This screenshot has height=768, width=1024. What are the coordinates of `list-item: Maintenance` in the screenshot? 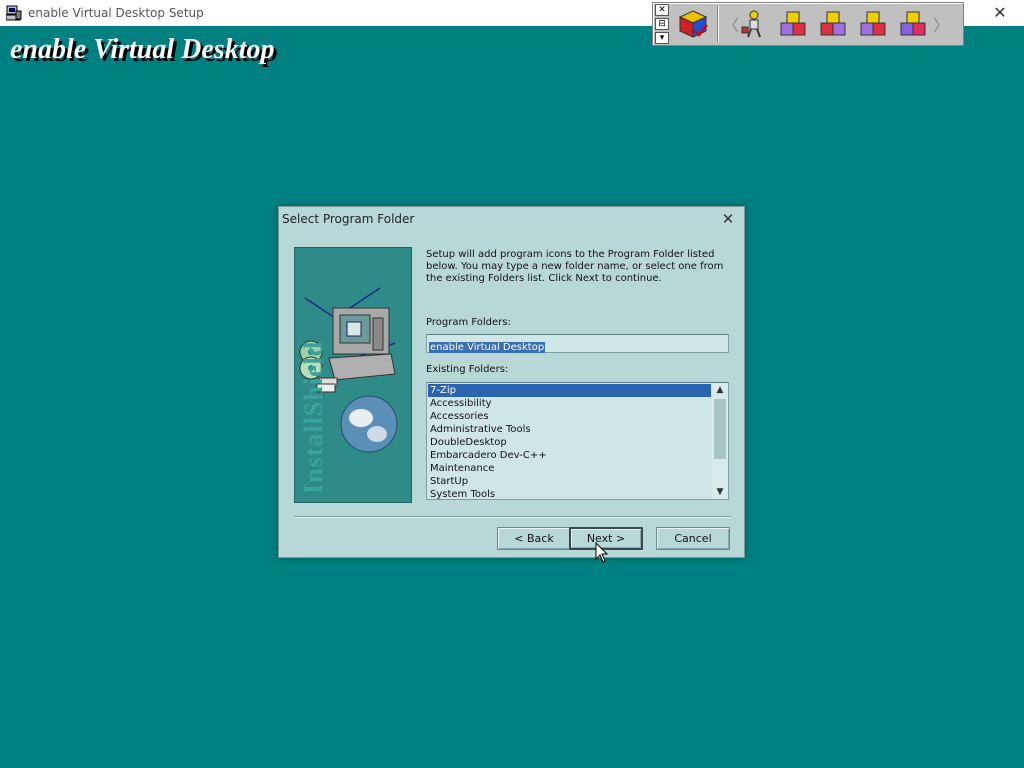 It's located at (569, 468).